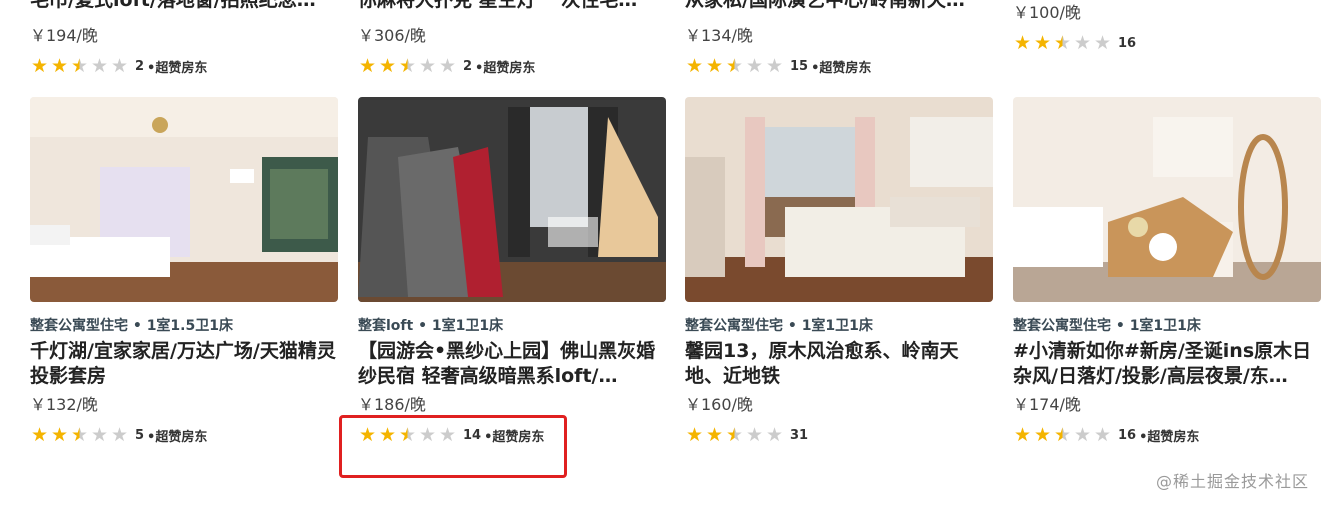 This screenshot has width=1325, height=505. I want to click on listing-title: 馨园13，原木风治愈系、岭南天地、近地铁, so click(839, 364).